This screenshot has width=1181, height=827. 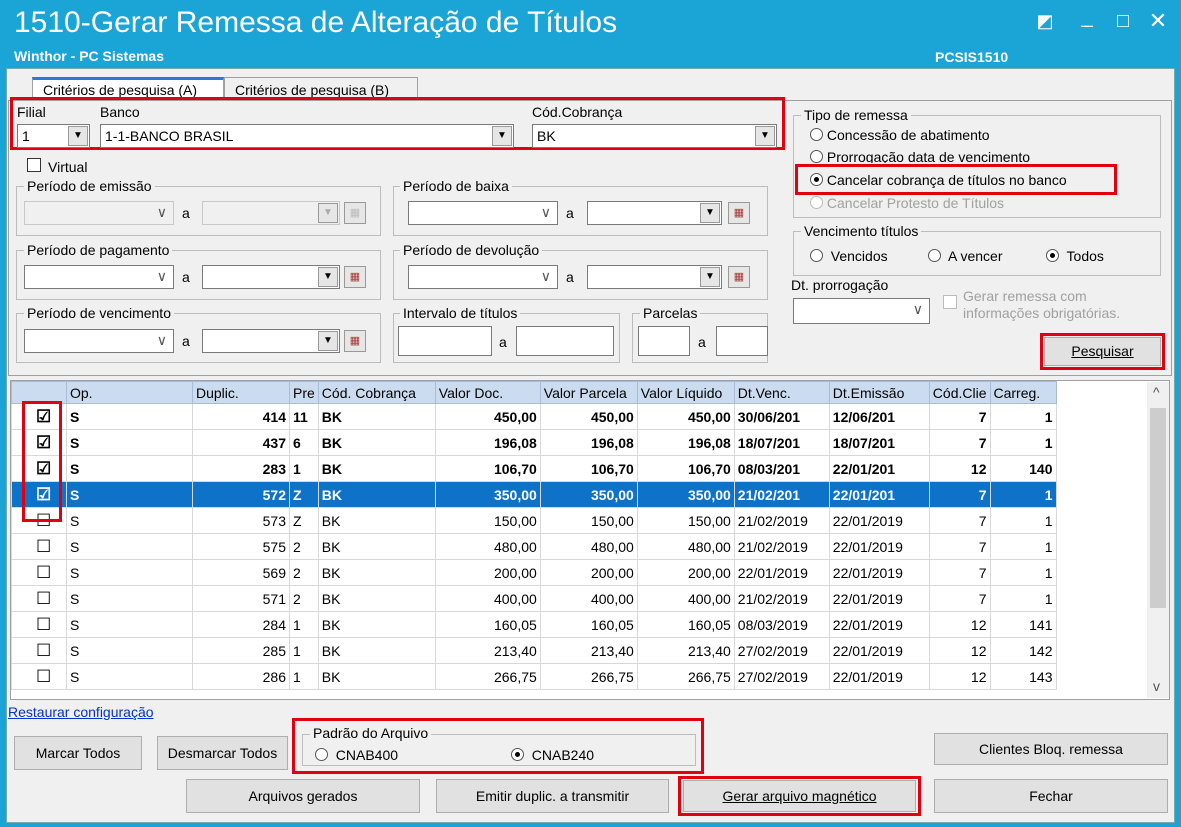 I want to click on maximize-button: □, so click(x=1123, y=21).